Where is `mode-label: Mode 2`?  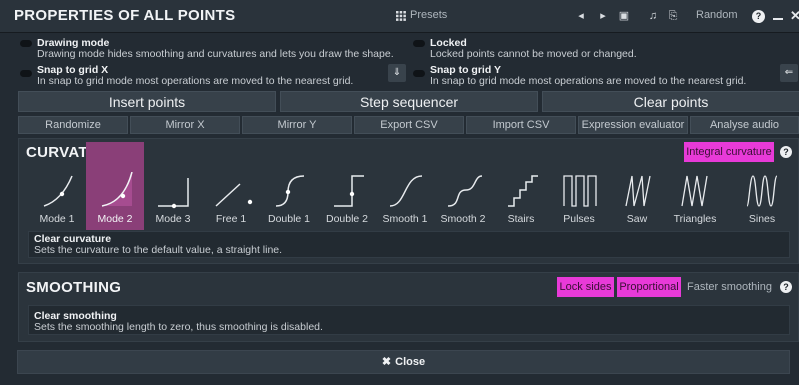 mode-label: Mode 2 is located at coordinates (115, 219).